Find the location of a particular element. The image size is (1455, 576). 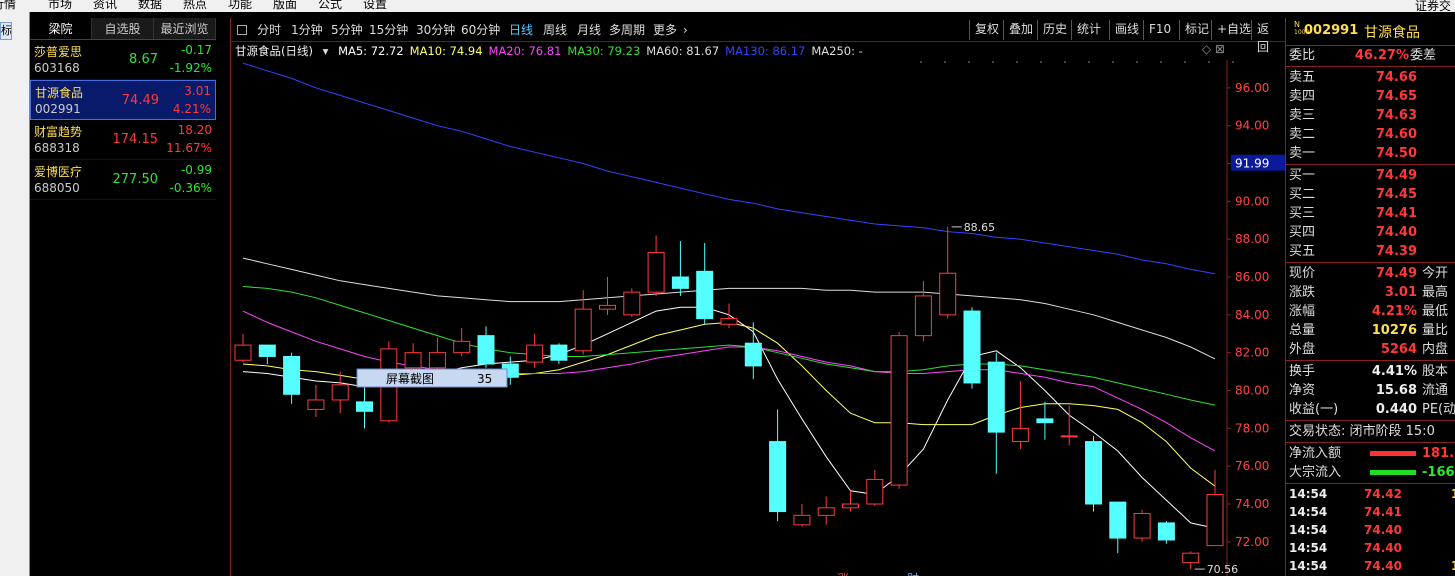

period-1: 1分钟 is located at coordinates (307, 30).